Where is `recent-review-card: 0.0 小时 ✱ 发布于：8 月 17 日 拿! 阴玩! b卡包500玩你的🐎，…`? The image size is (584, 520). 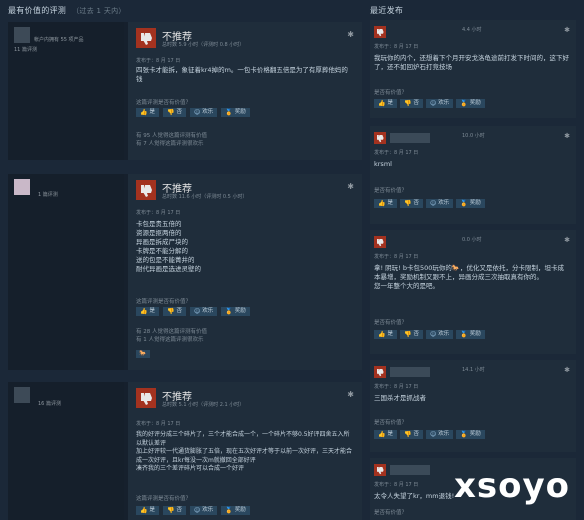 recent-review-card: 0.0 小时 ✱ 发布于：8 月 17 日 拿! 阴玩! b卡包500玩你的🐎，… is located at coordinates (473, 292).